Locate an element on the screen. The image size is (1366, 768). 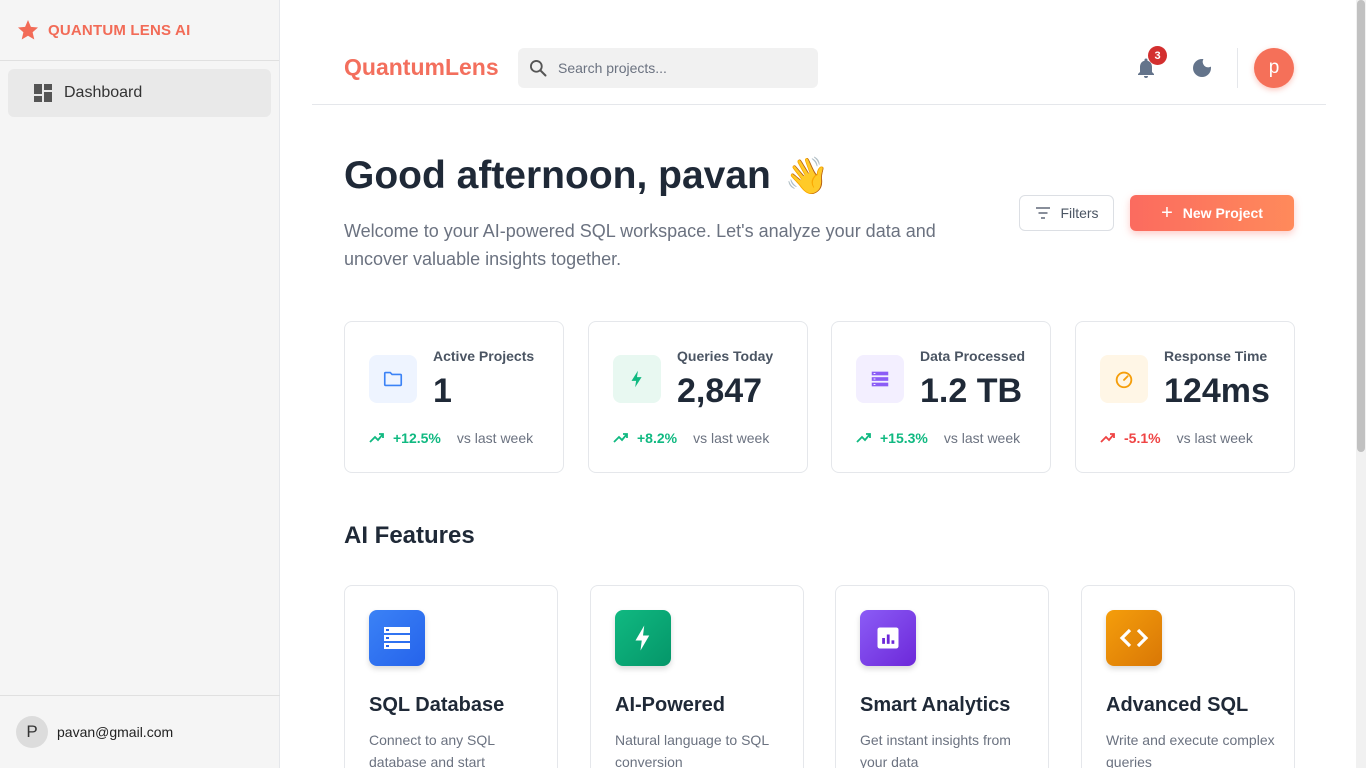
speedometer-icon is located at coordinates (1124, 379).